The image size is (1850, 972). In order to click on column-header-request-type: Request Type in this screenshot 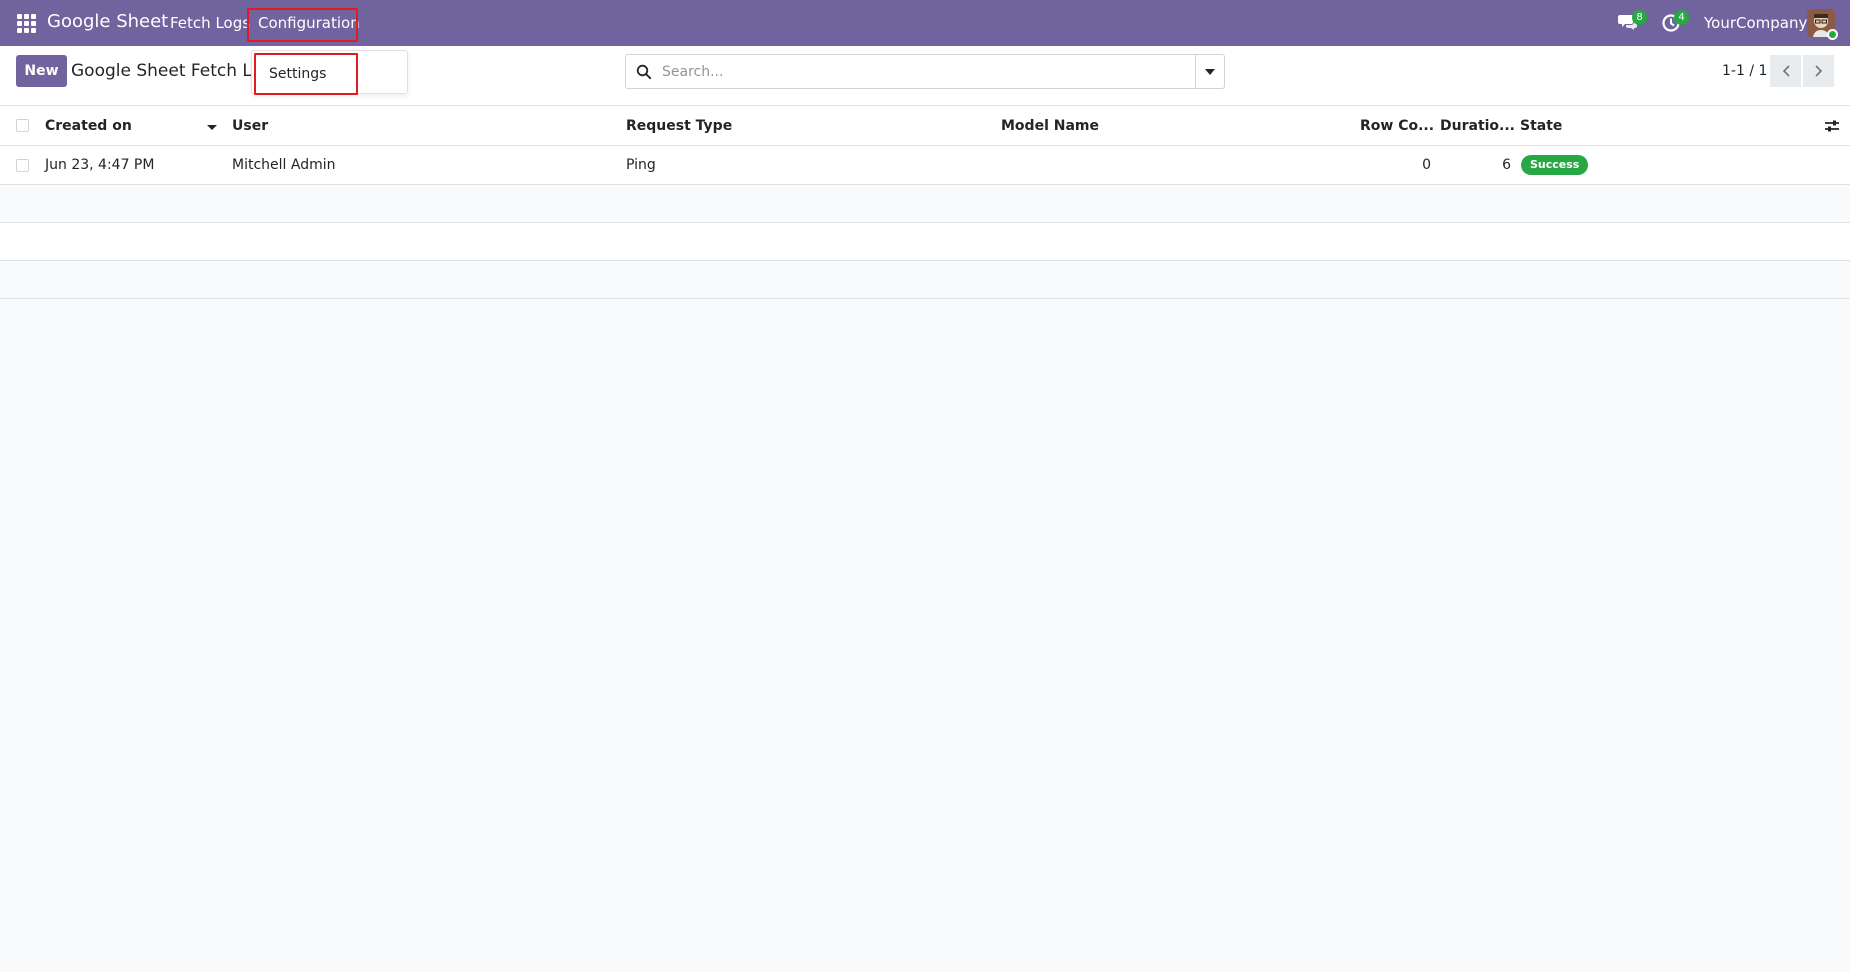, I will do `click(679, 125)`.